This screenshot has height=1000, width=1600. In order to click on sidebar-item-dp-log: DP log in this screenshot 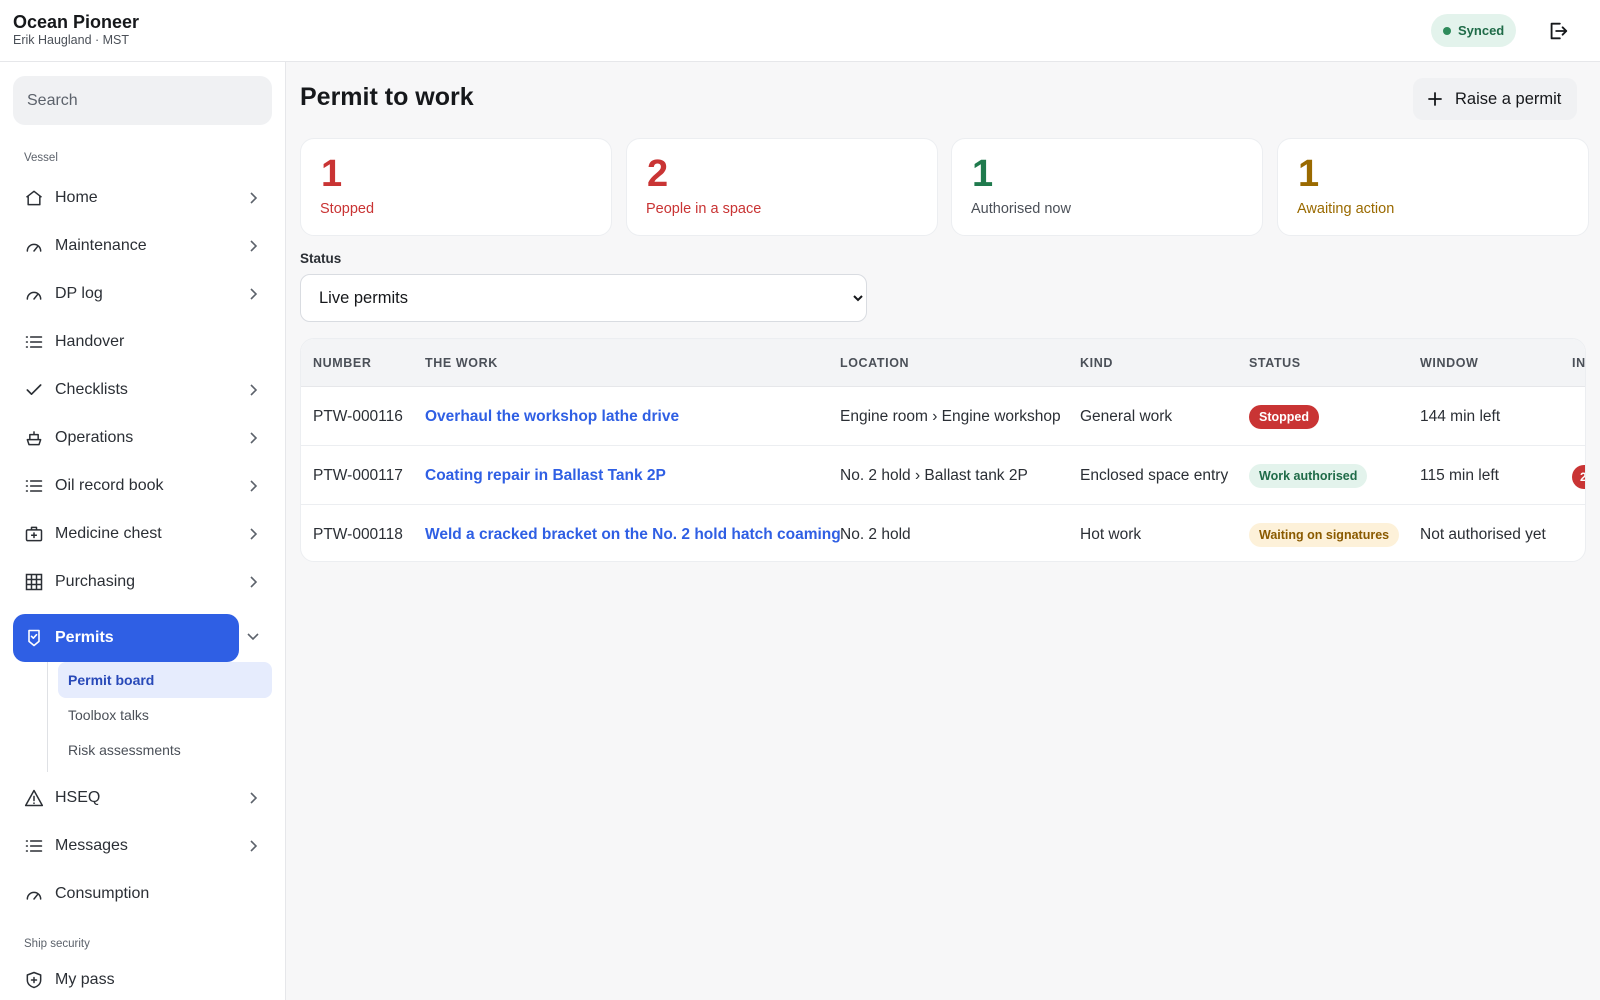, I will do `click(142, 294)`.